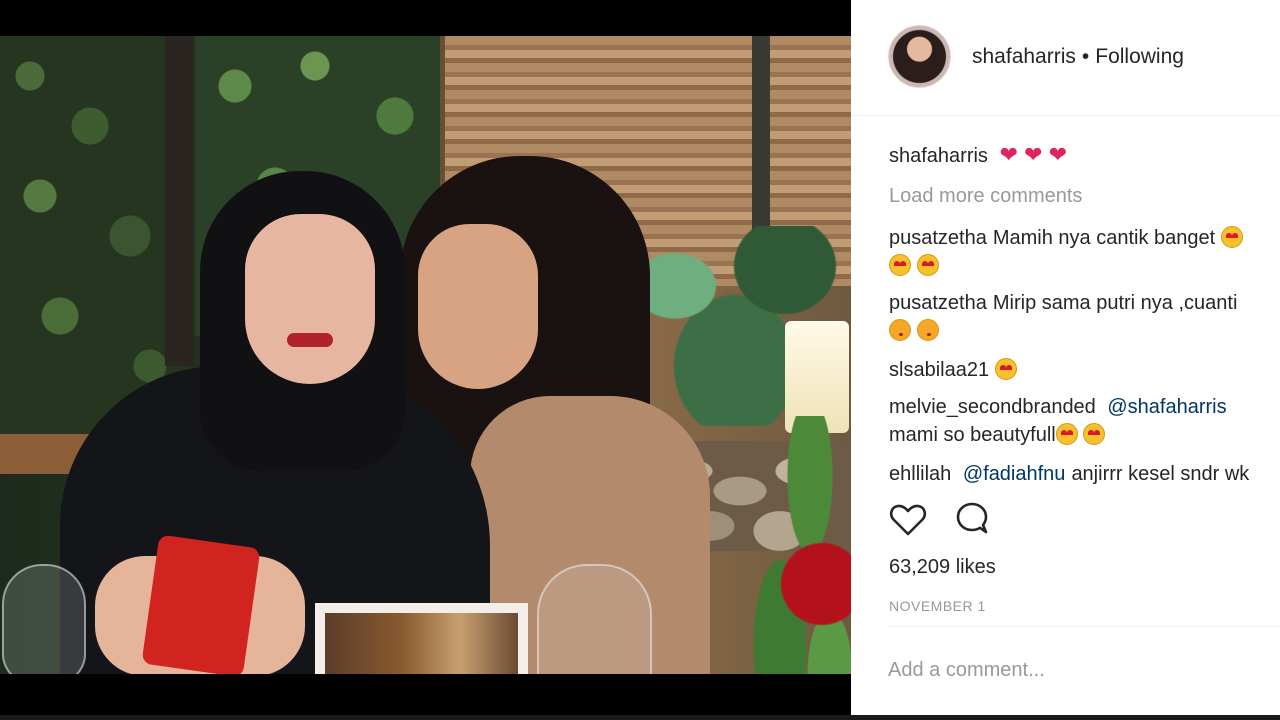 The width and height of the screenshot is (1280, 720). What do you see at coordinates (939, 370) in the screenshot?
I see `comment-username: slsabilaa21` at bounding box center [939, 370].